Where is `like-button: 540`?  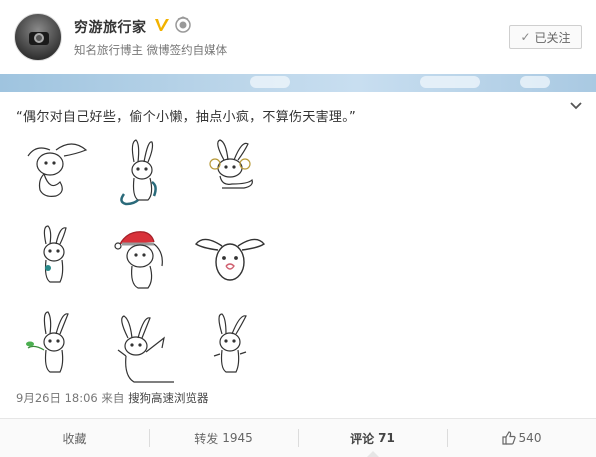
like-button: 540 is located at coordinates (521, 438).